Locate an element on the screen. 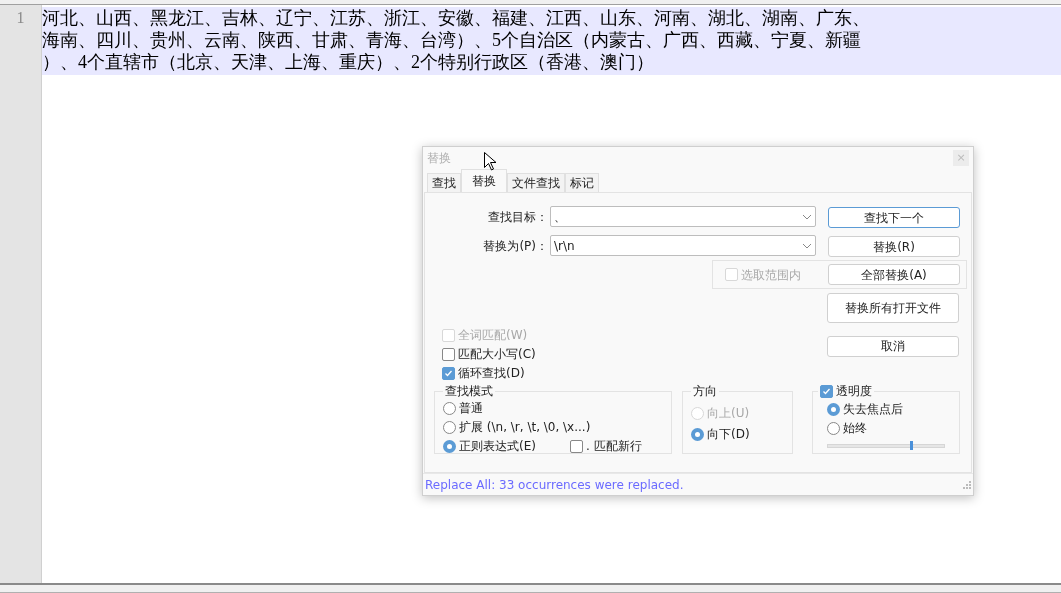 The width and height of the screenshot is (1061, 593). resize-grip-icon is located at coordinates (967, 484).